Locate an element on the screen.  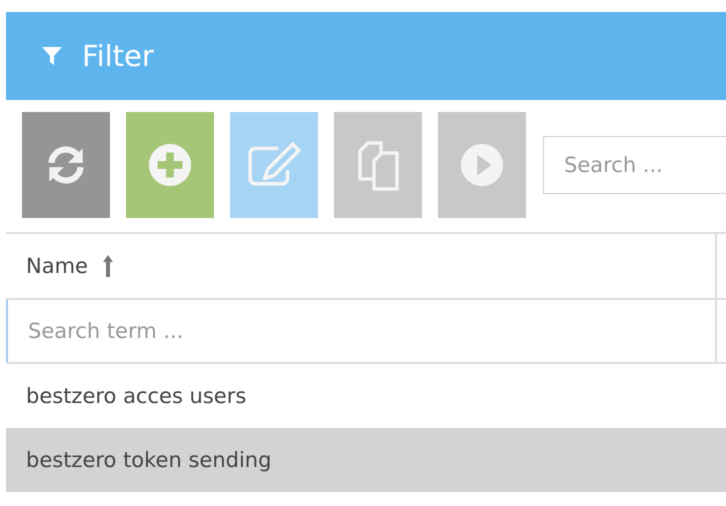
table-cell: bestzero token sending is located at coordinates (149, 460).